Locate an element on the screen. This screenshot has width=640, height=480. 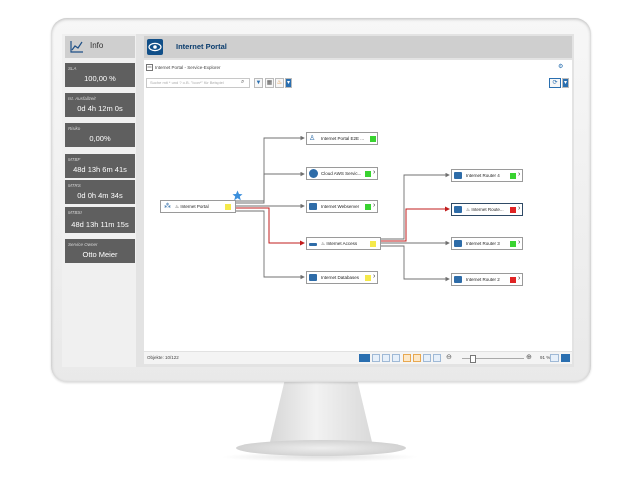
info-header: Info is located at coordinates (100, 47).